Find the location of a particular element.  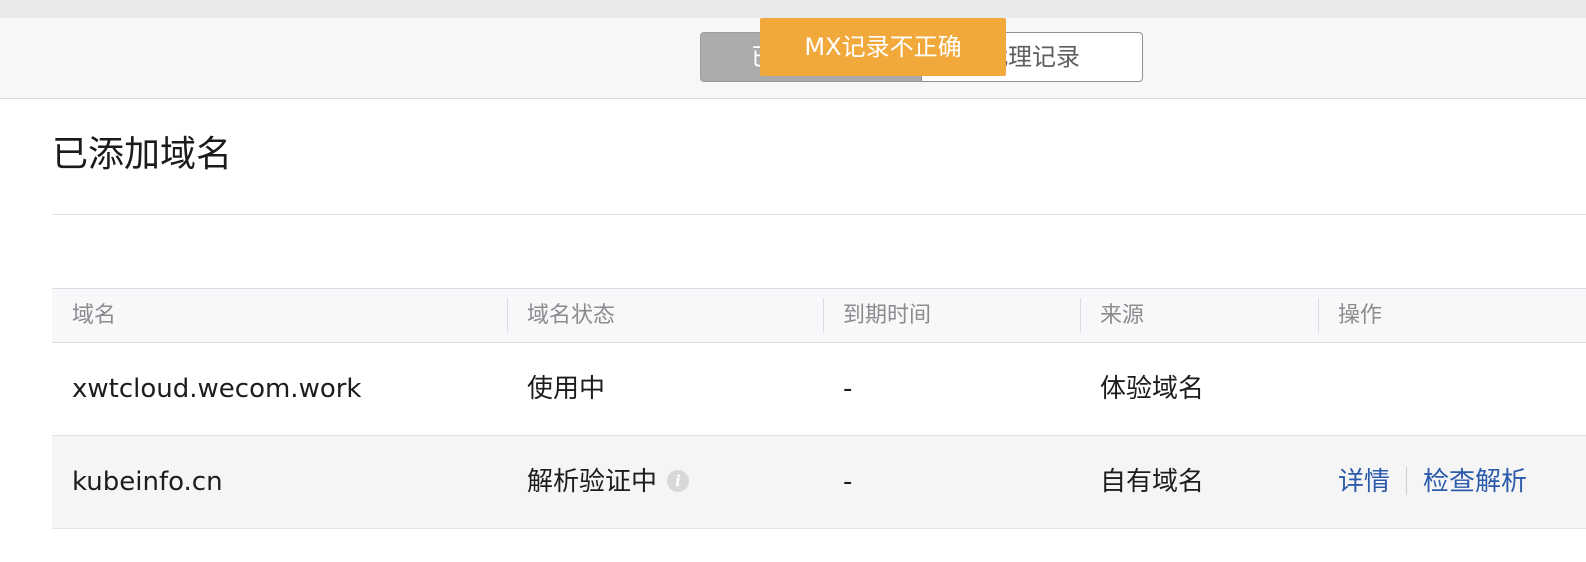

column-header-status: 域名状态 is located at coordinates (571, 315).